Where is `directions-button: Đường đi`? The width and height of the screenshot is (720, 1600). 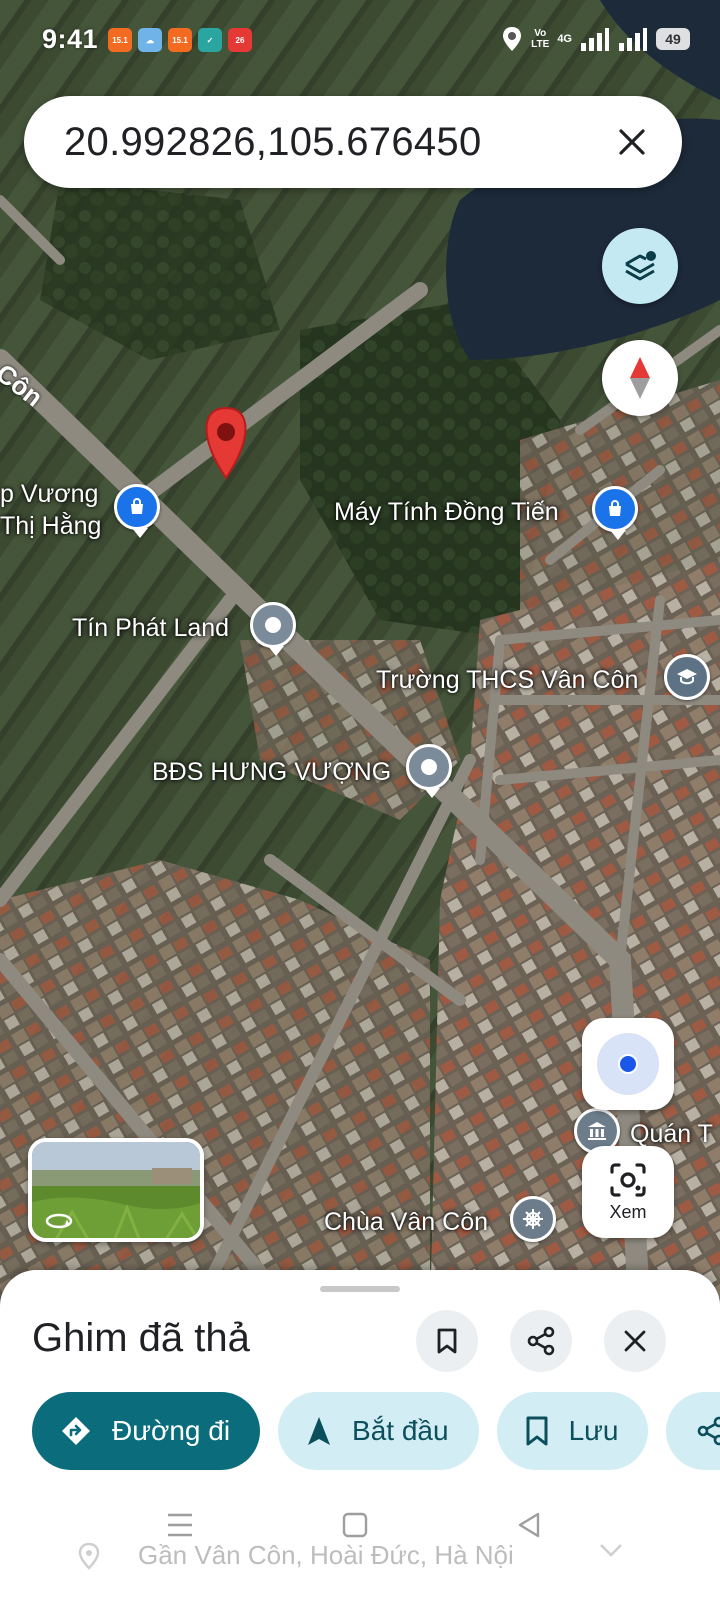 directions-button: Đường đi is located at coordinates (146, 1431).